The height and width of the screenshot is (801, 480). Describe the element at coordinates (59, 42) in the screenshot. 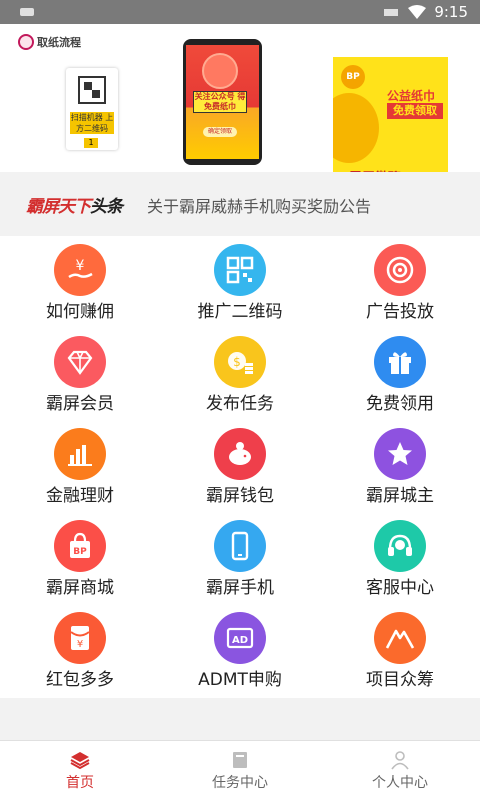

I see `banner-tag-text: 取纸流程` at that location.